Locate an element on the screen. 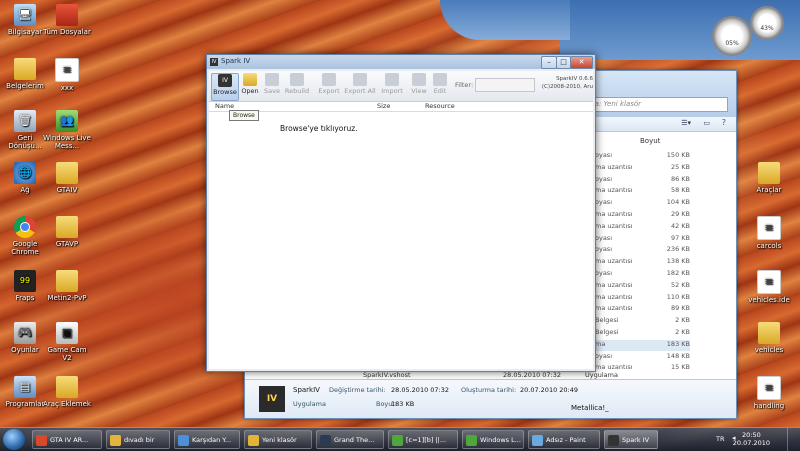 The width and height of the screenshot is (800, 451). desktop-icon-arac-eklemek: Araç Eklemek is located at coordinates (67, 392).